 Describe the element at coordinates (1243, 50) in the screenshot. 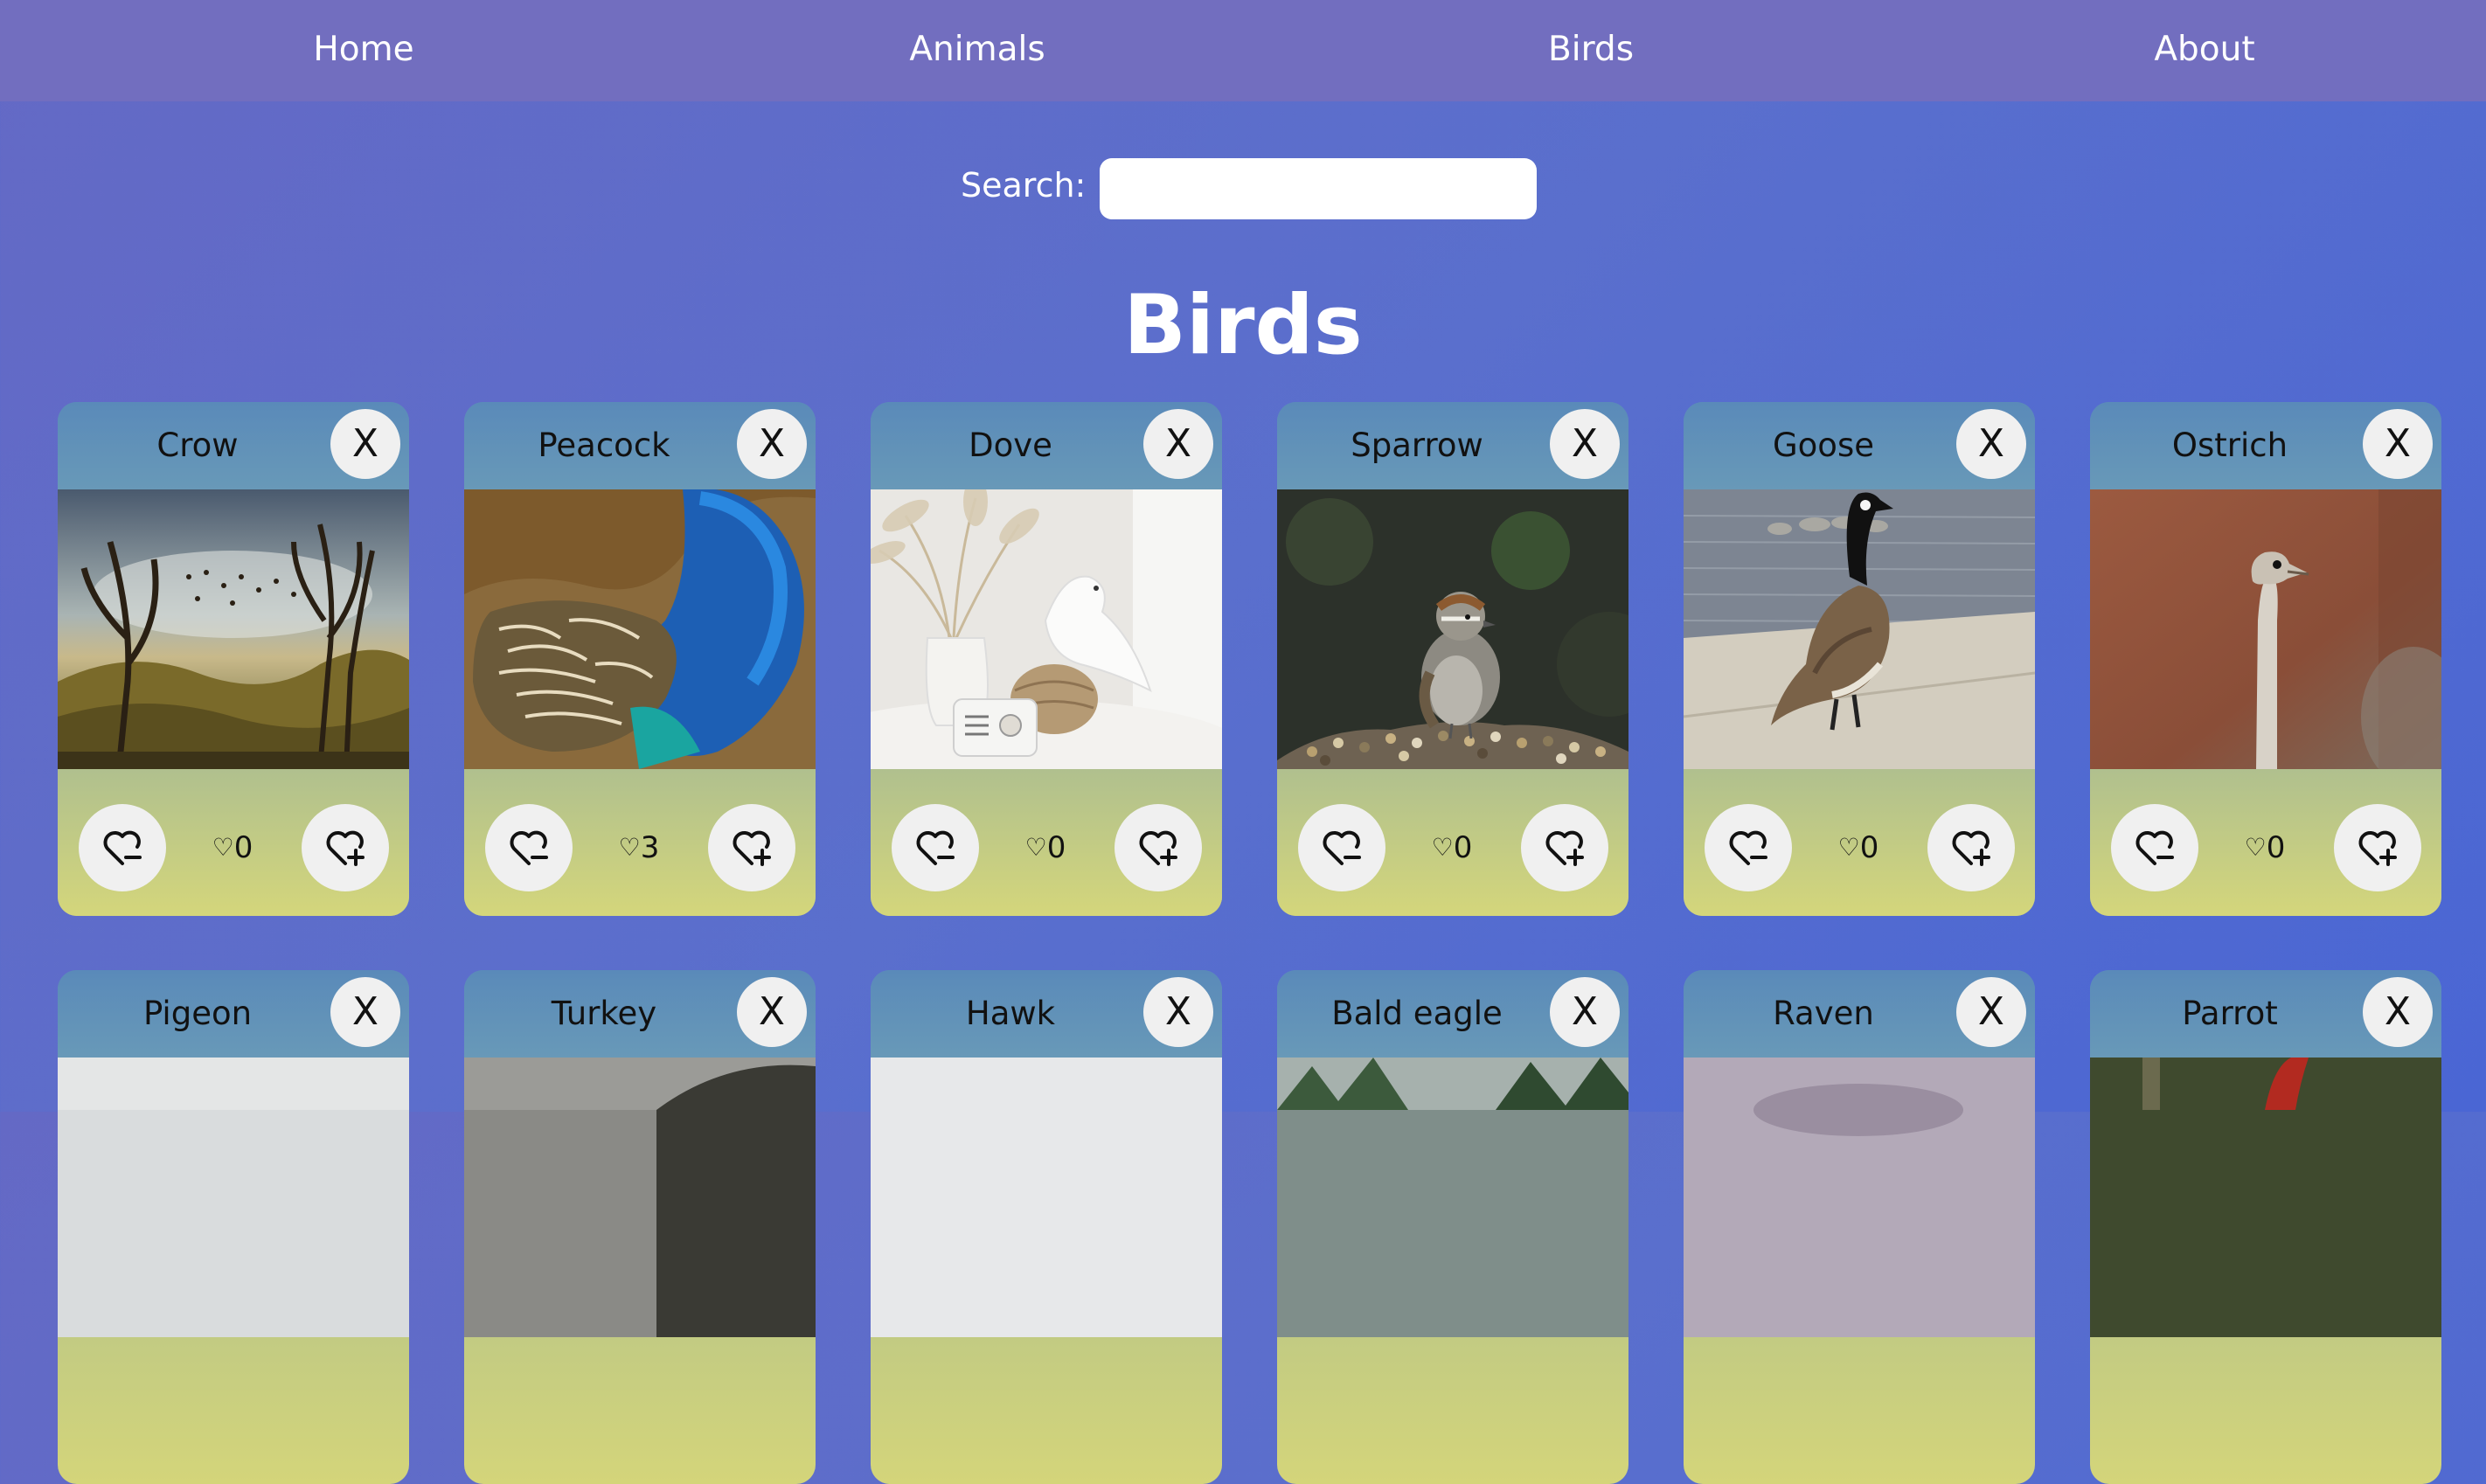

I see `top-navbar: Home Animals Birds About` at that location.